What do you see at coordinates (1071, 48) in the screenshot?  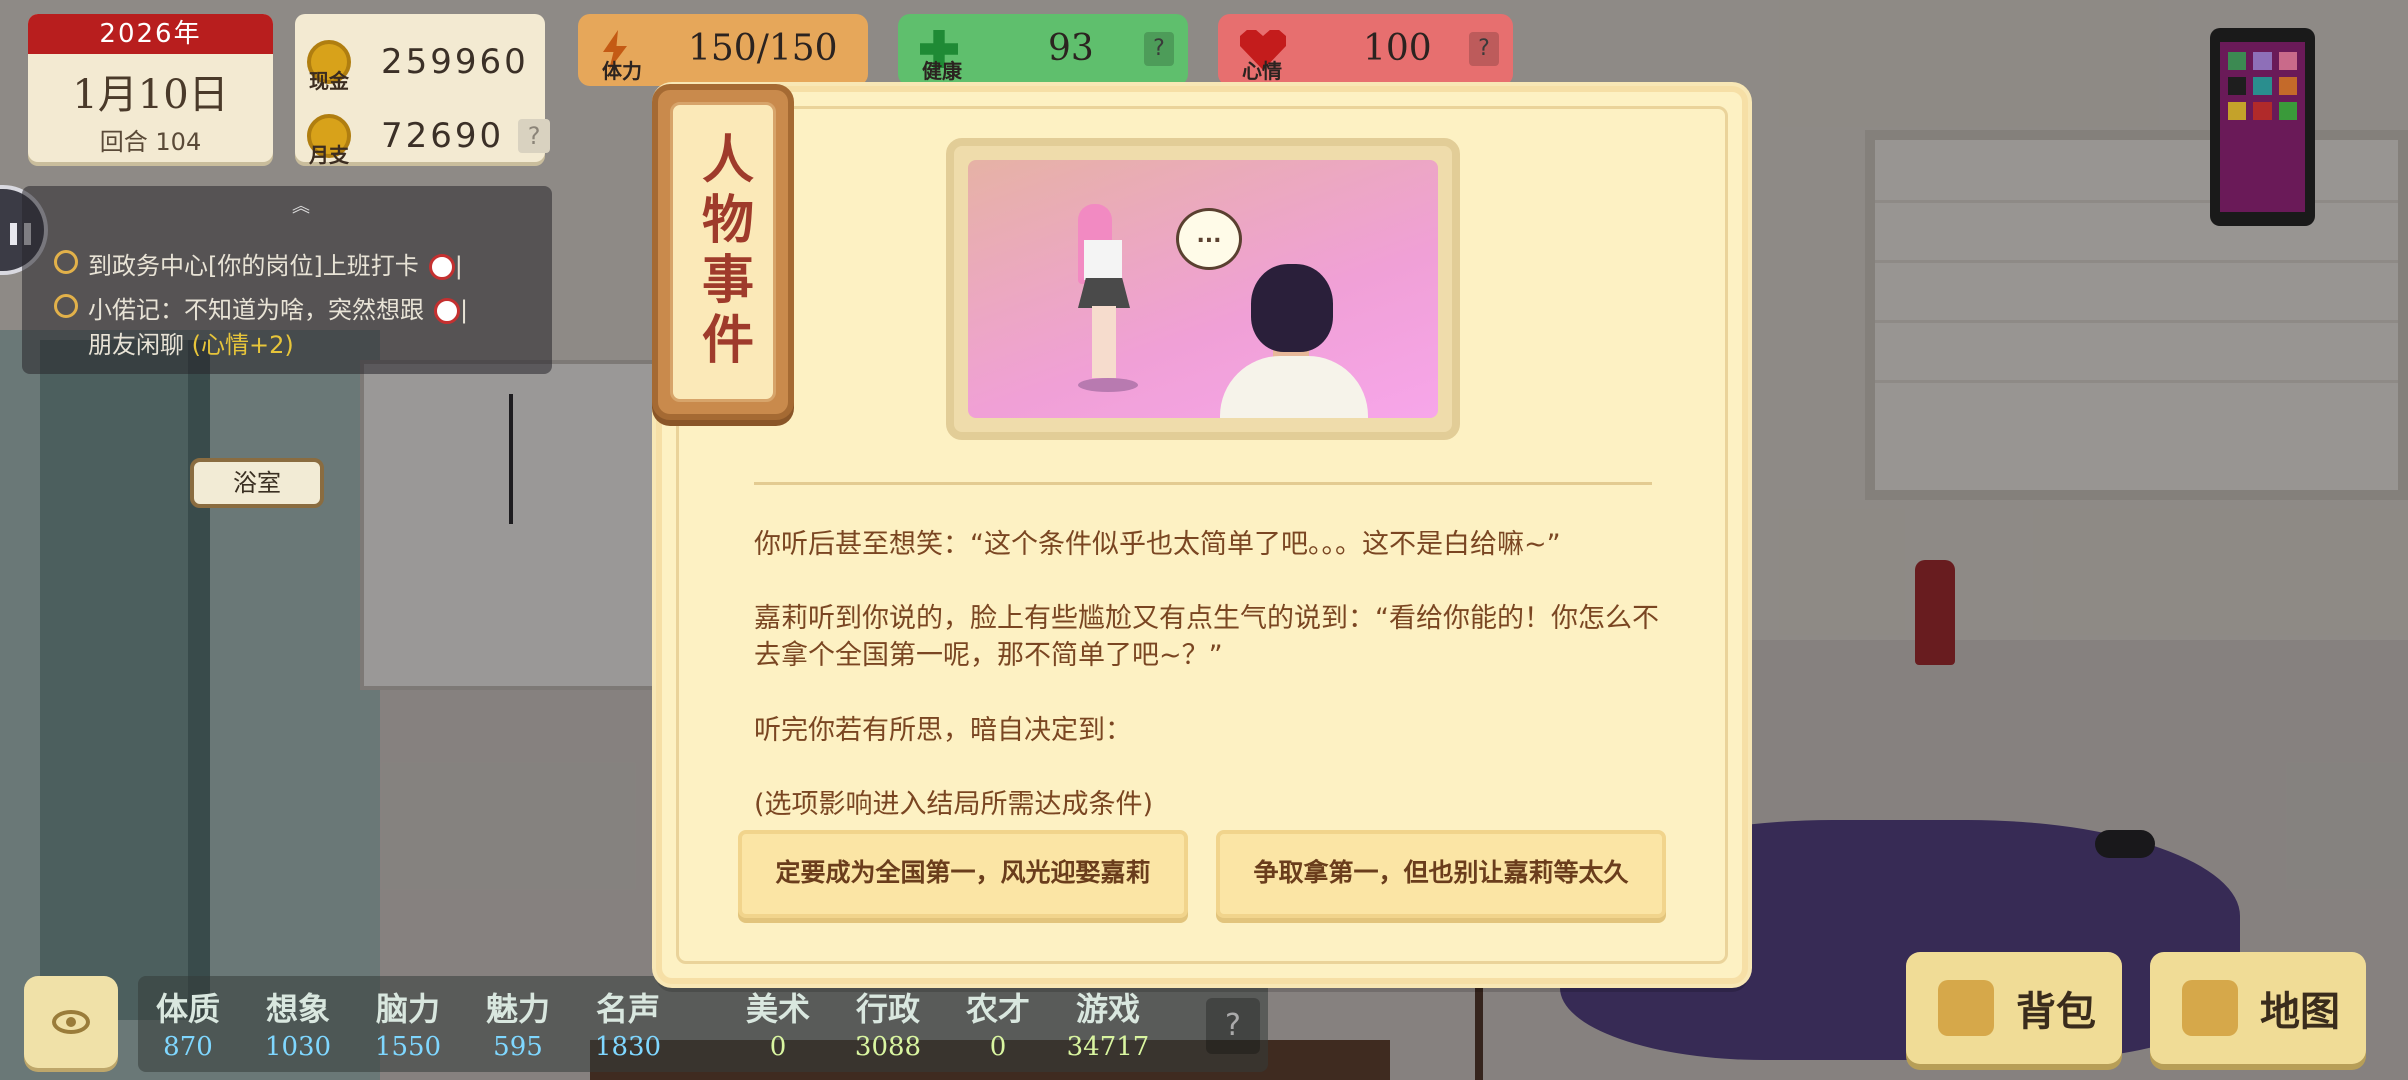 I see `health-value: 93` at bounding box center [1071, 48].